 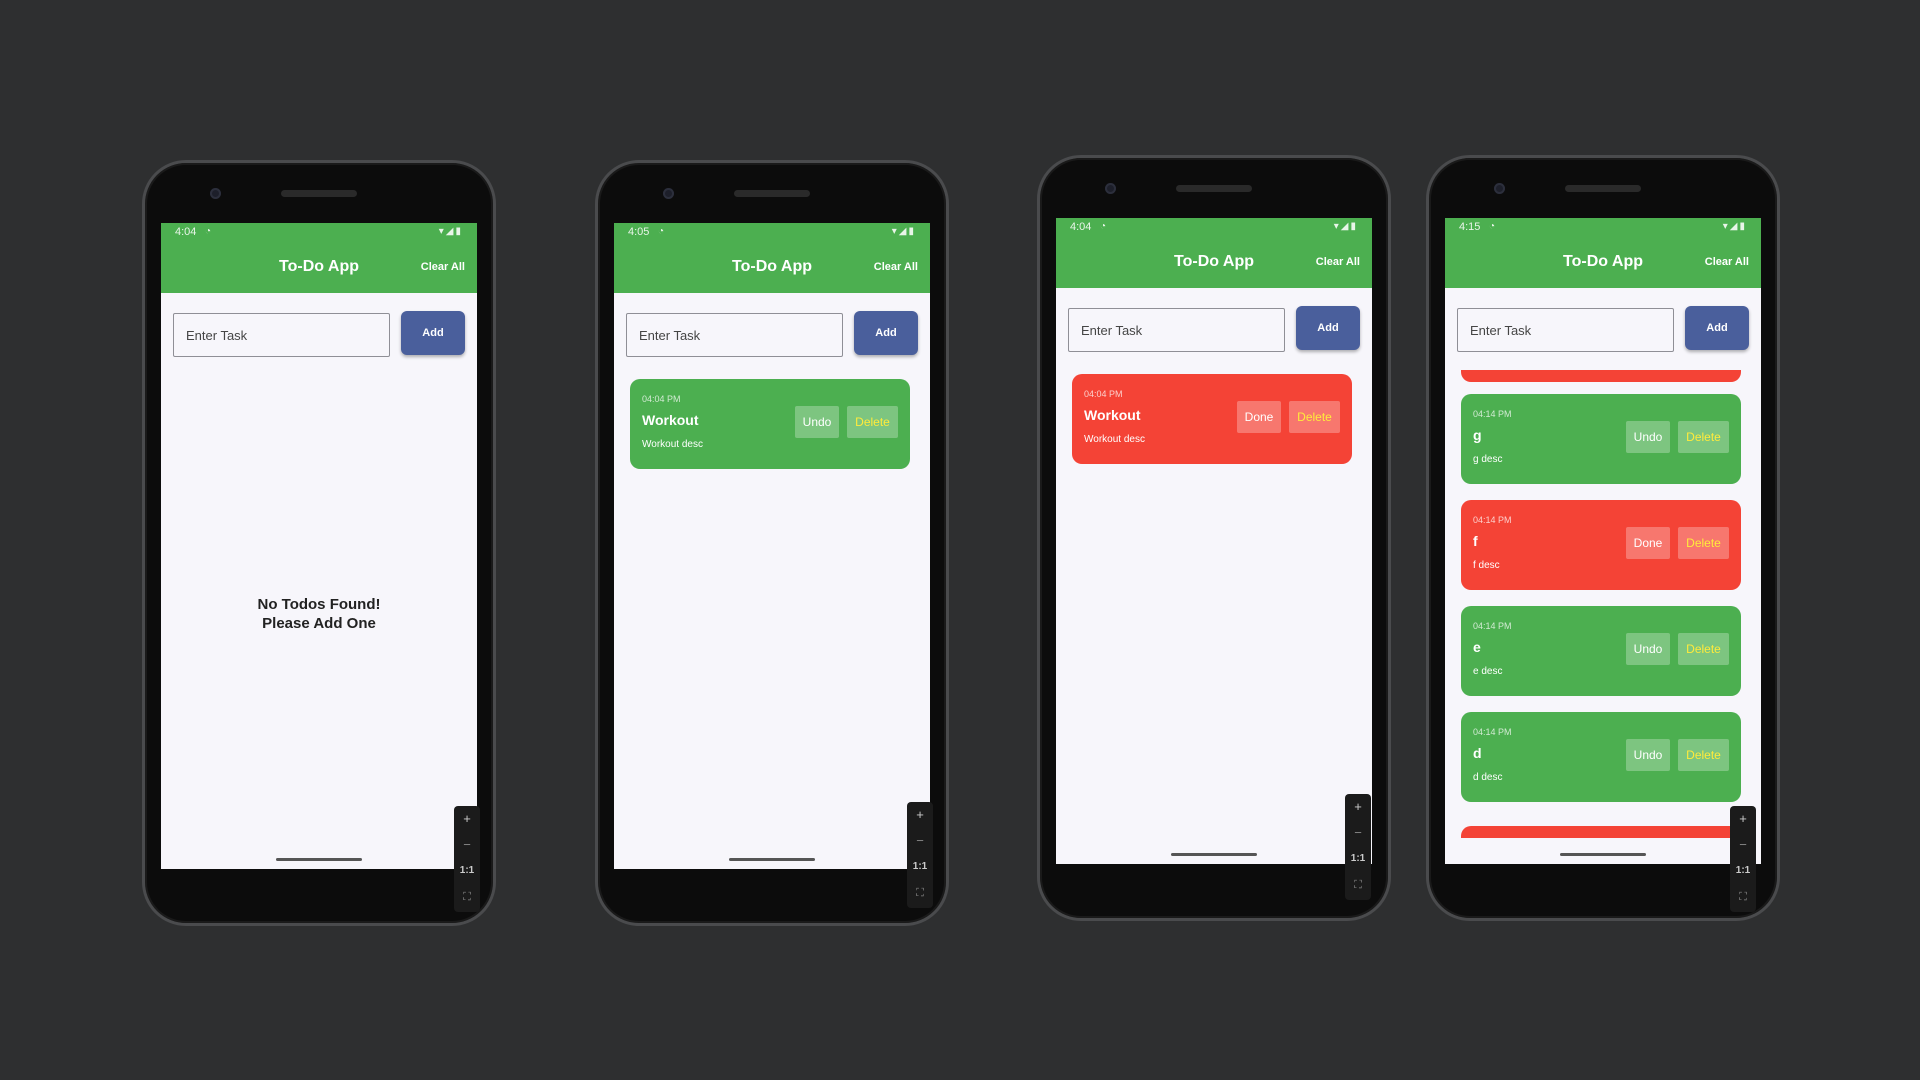 I want to click on todo-desc: e desc, so click(x=1488, y=671).